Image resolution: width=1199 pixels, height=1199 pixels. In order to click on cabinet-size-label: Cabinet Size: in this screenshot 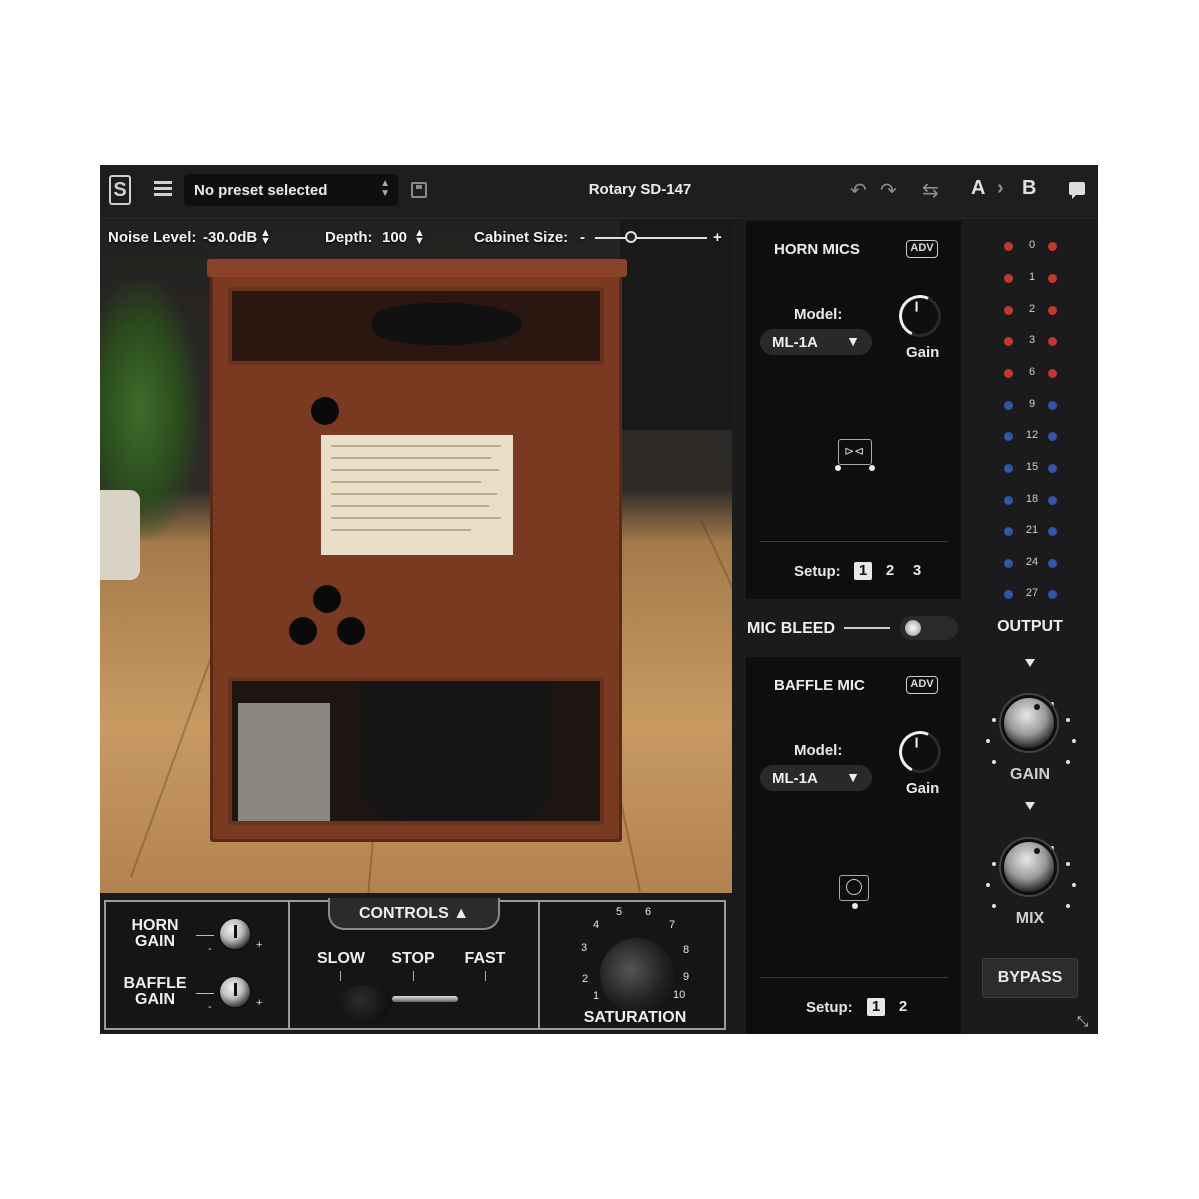, I will do `click(521, 237)`.